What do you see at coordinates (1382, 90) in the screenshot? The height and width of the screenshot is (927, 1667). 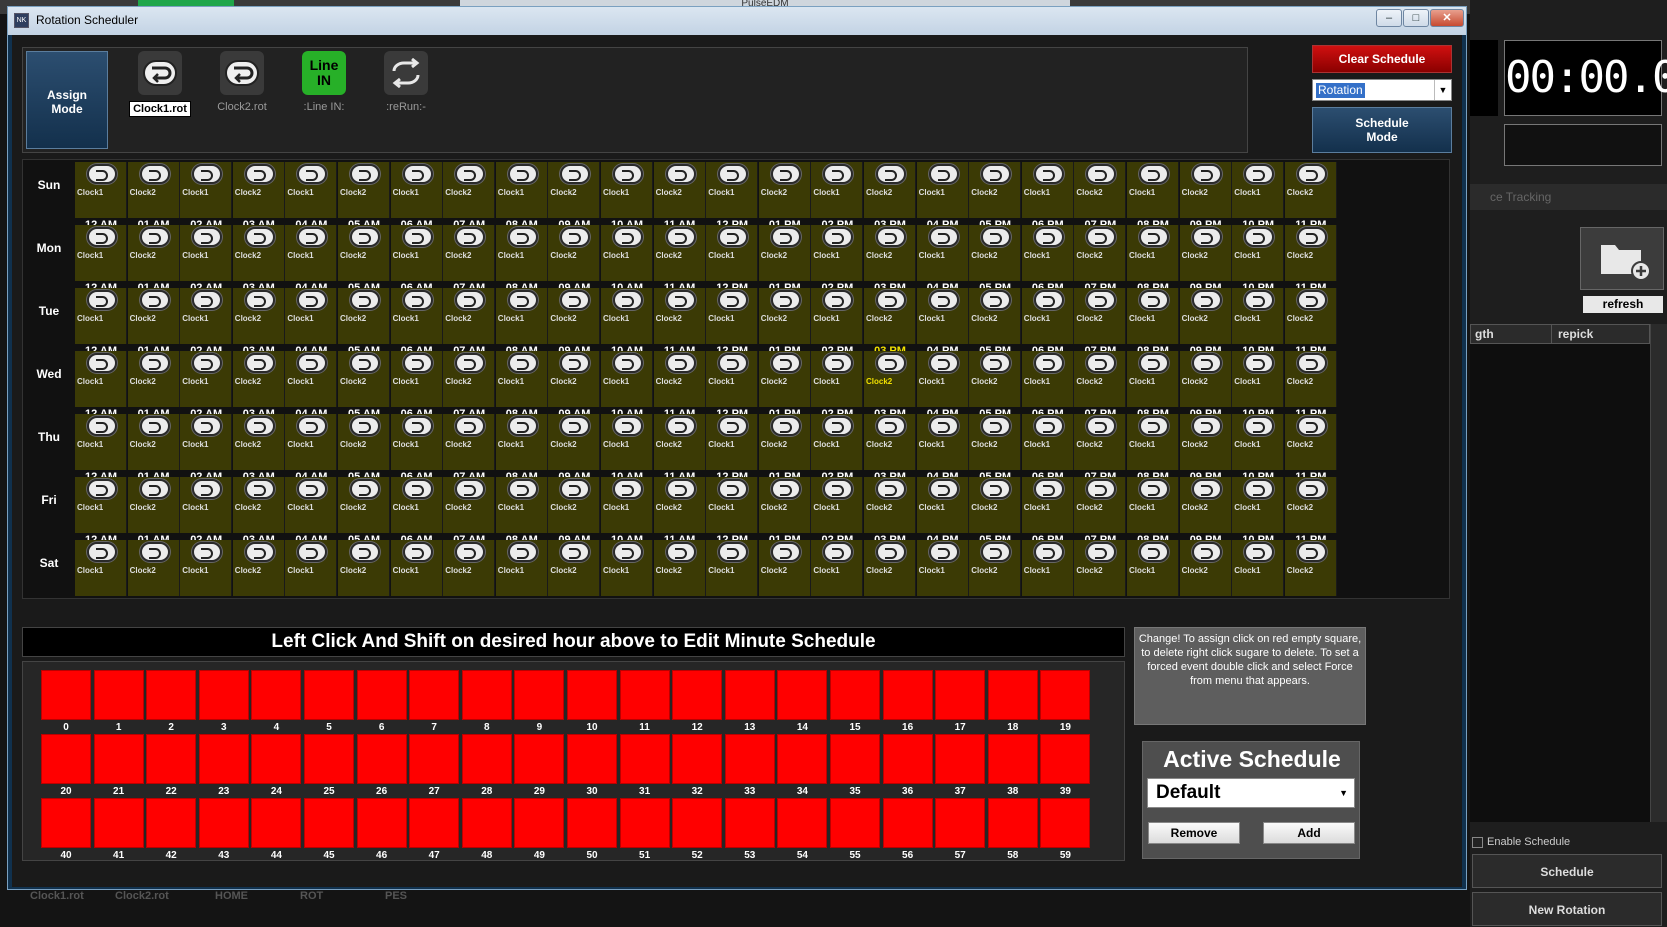 I see `rotation-select: Rotation ▼` at bounding box center [1382, 90].